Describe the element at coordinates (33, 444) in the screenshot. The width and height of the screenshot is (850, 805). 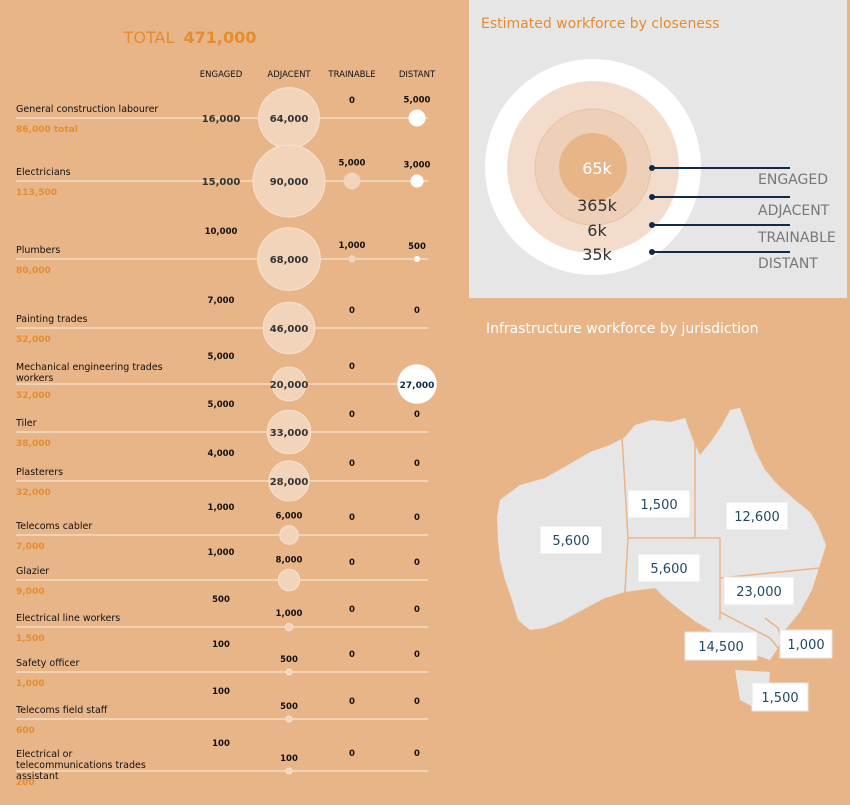
I see `occupation-total: 38,000` at that location.